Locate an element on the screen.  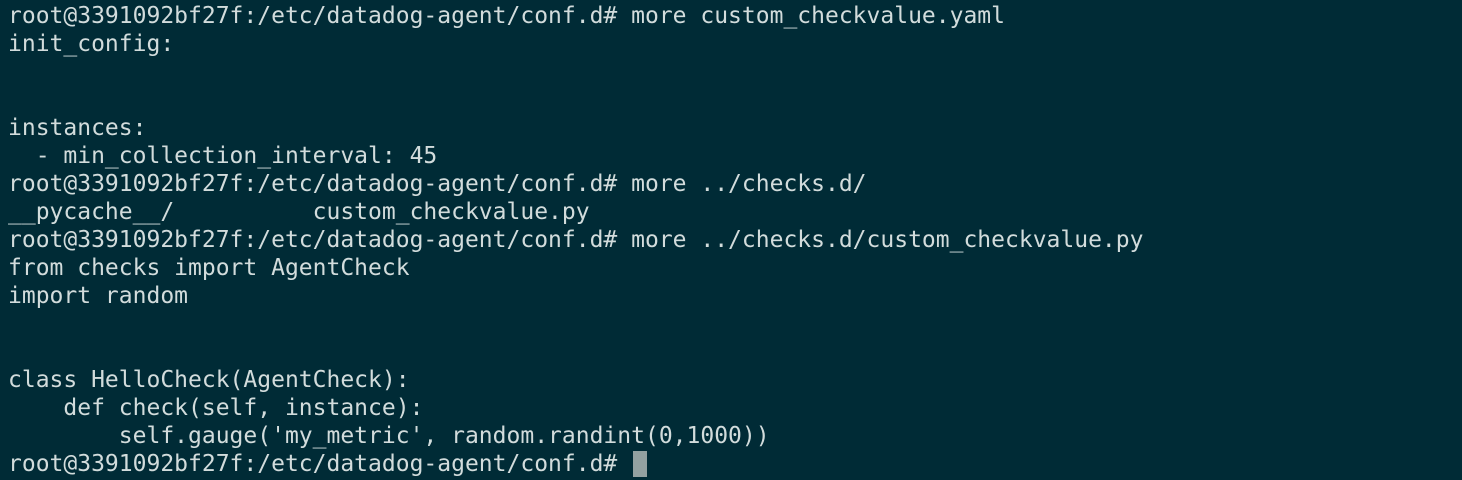
terminal-line: import random is located at coordinates (98, 296).